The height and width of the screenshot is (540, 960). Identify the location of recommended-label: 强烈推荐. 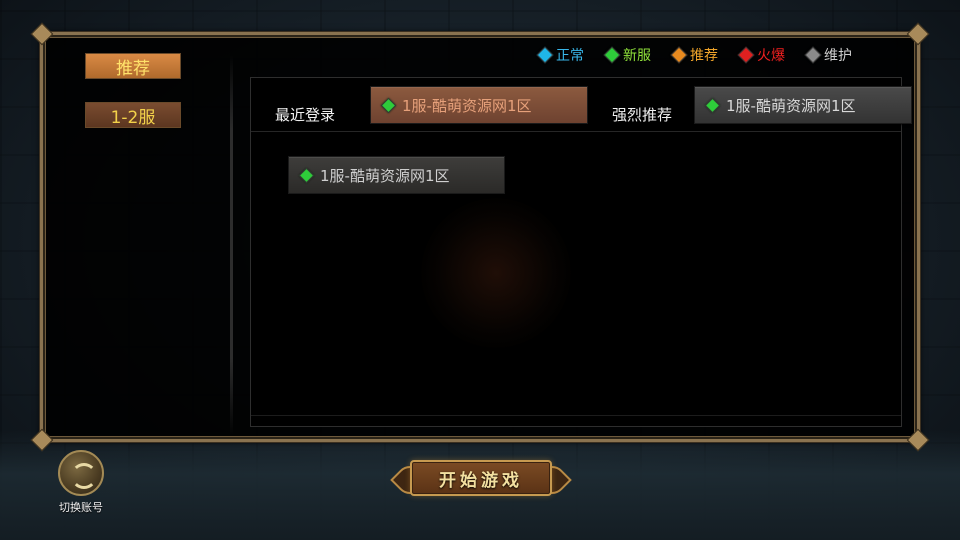
(642, 115).